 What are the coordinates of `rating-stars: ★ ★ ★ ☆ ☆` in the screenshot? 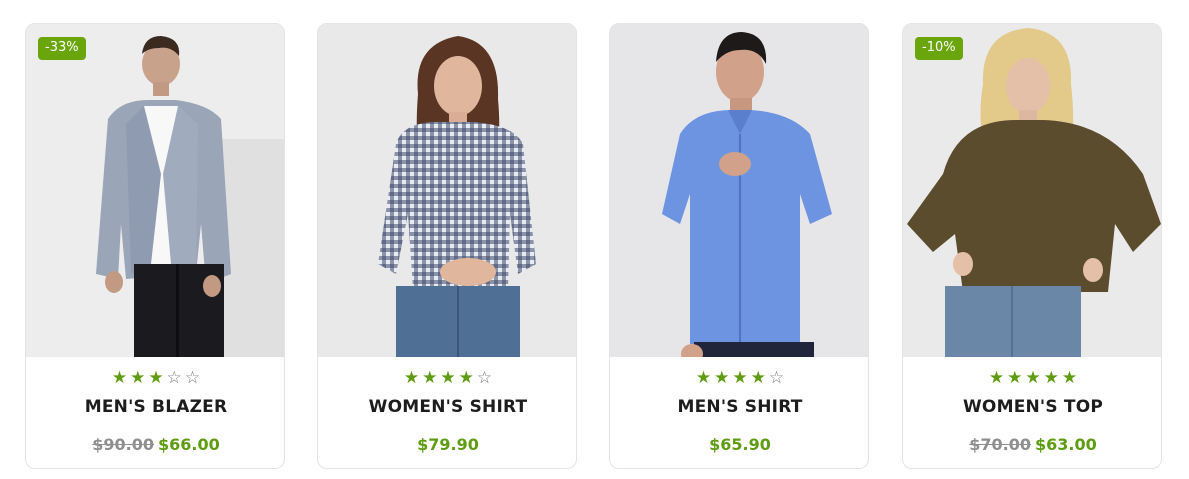 It's located at (155, 378).